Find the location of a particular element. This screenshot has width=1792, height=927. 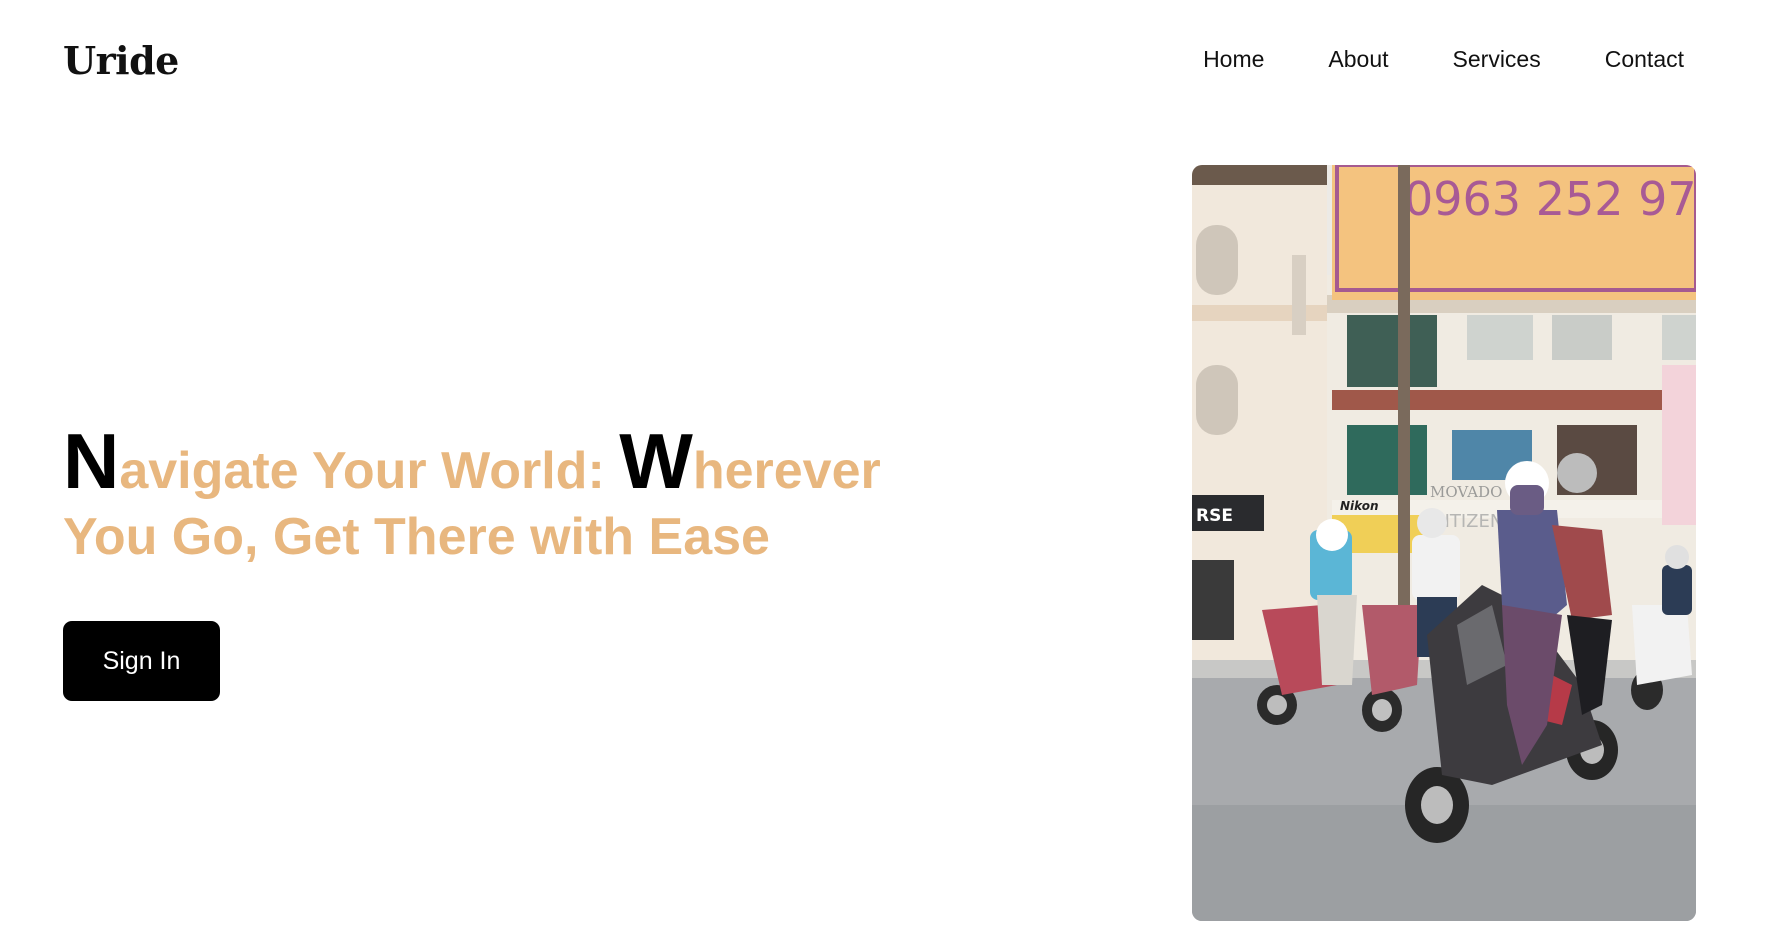

nav-contact-link: Contact is located at coordinates (1644, 59).